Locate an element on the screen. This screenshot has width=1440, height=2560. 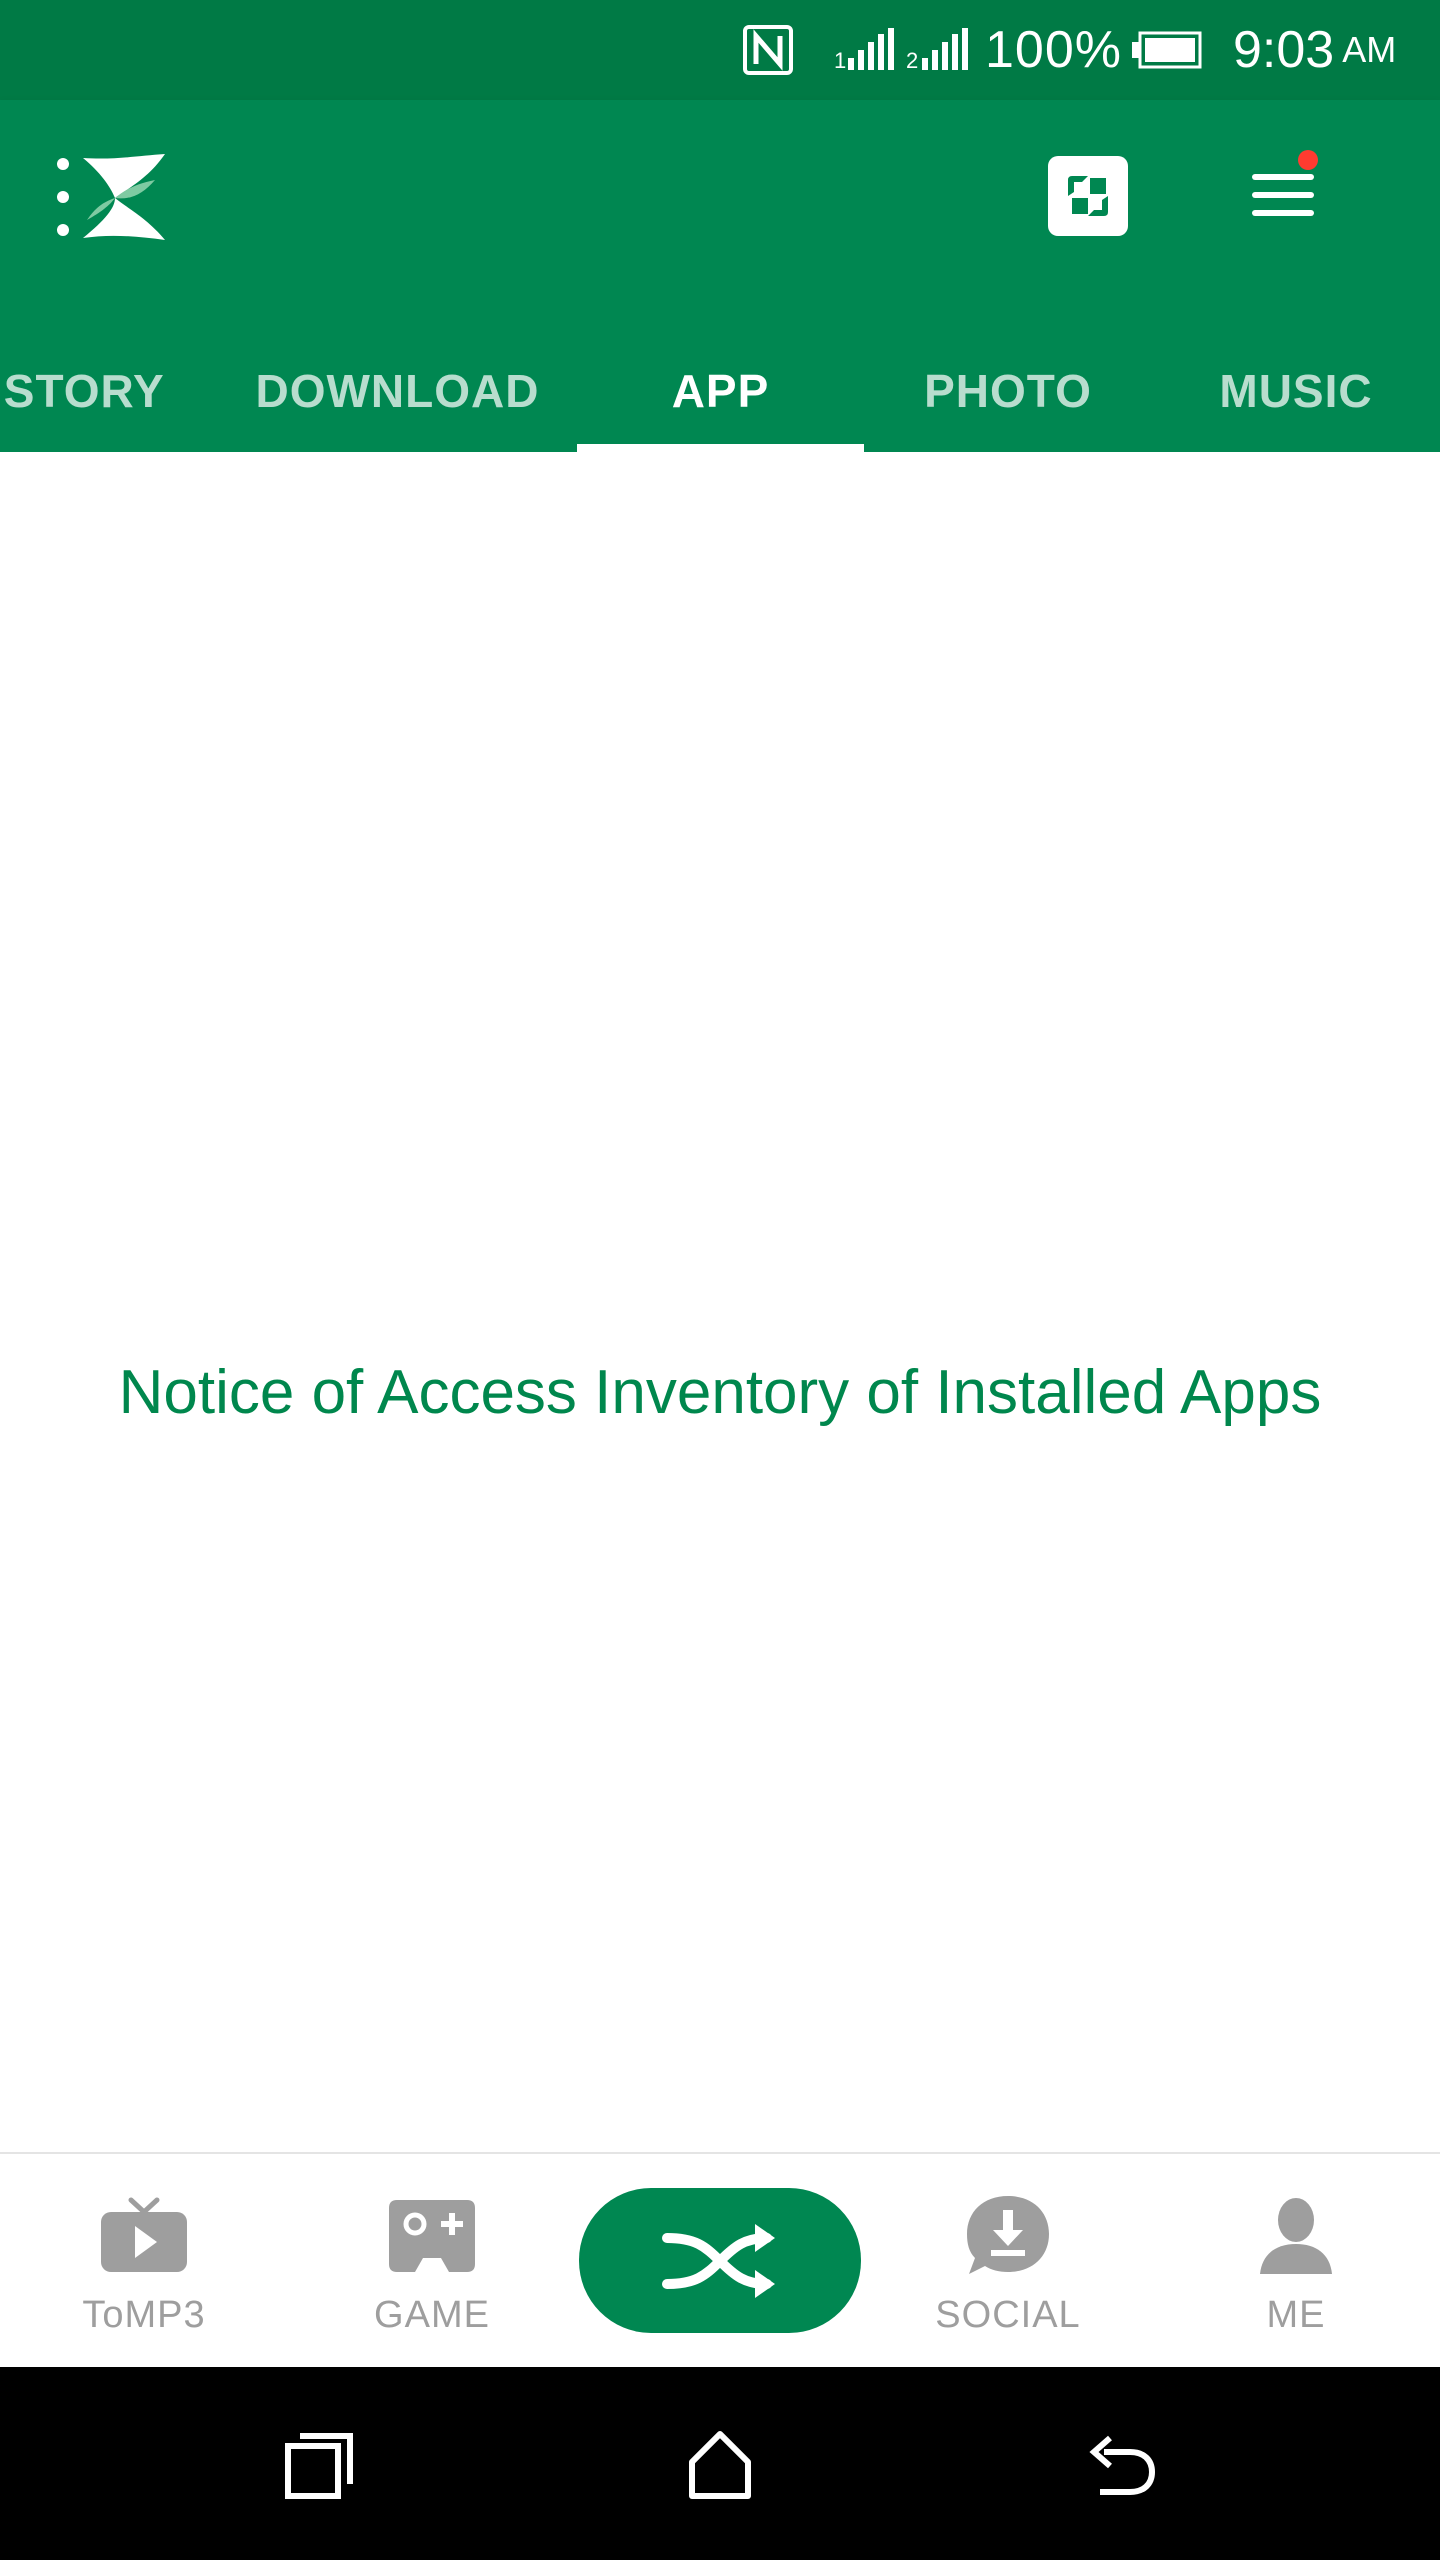
tab-app: APP is located at coordinates (720, 391).